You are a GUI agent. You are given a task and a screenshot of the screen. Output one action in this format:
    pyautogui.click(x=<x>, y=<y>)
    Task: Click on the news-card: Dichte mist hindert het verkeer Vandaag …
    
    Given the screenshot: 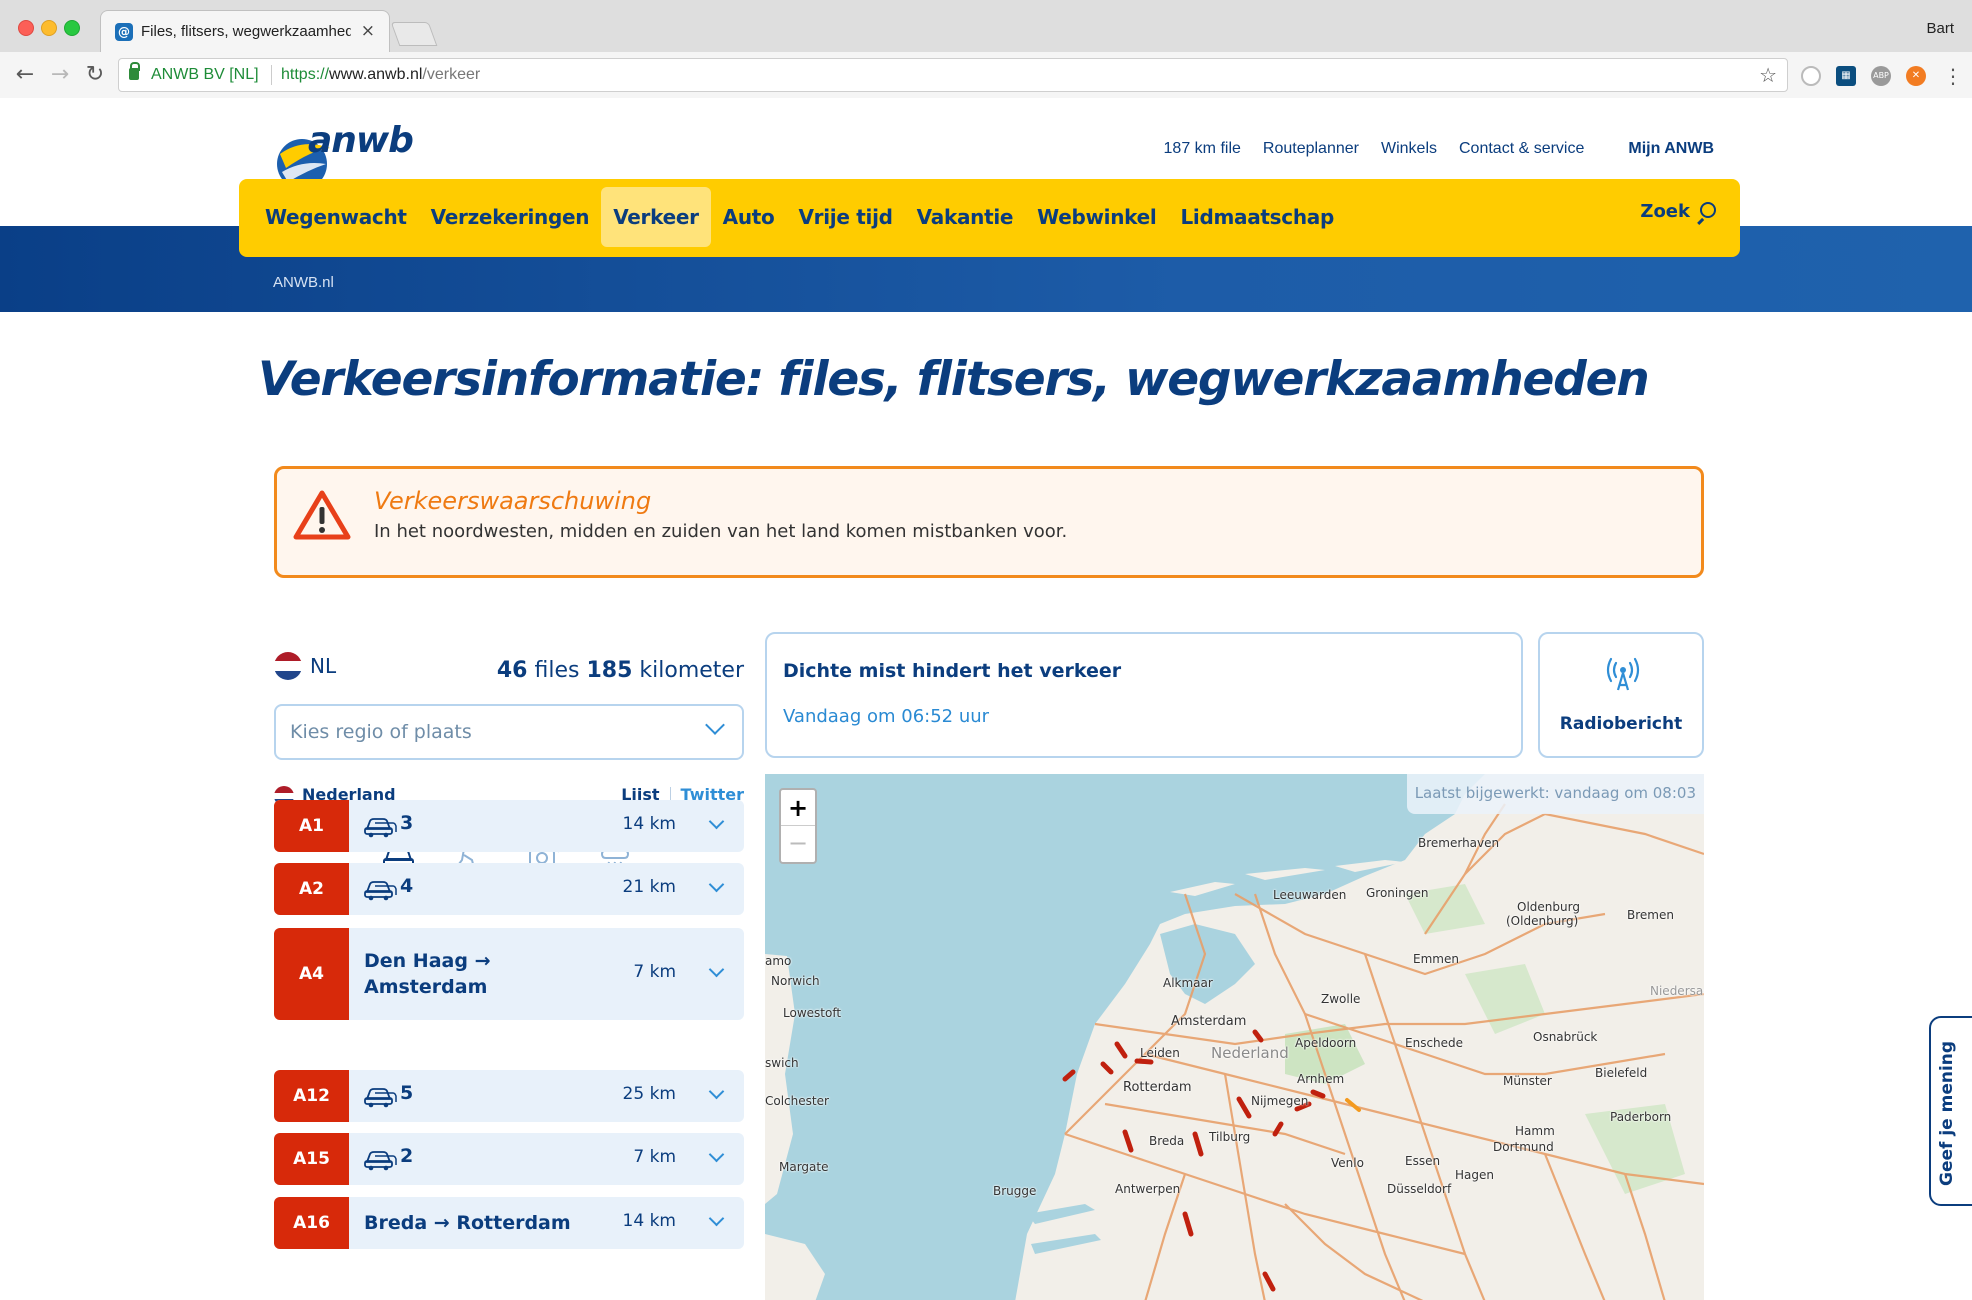 What is the action you would take?
    pyautogui.click(x=1144, y=695)
    